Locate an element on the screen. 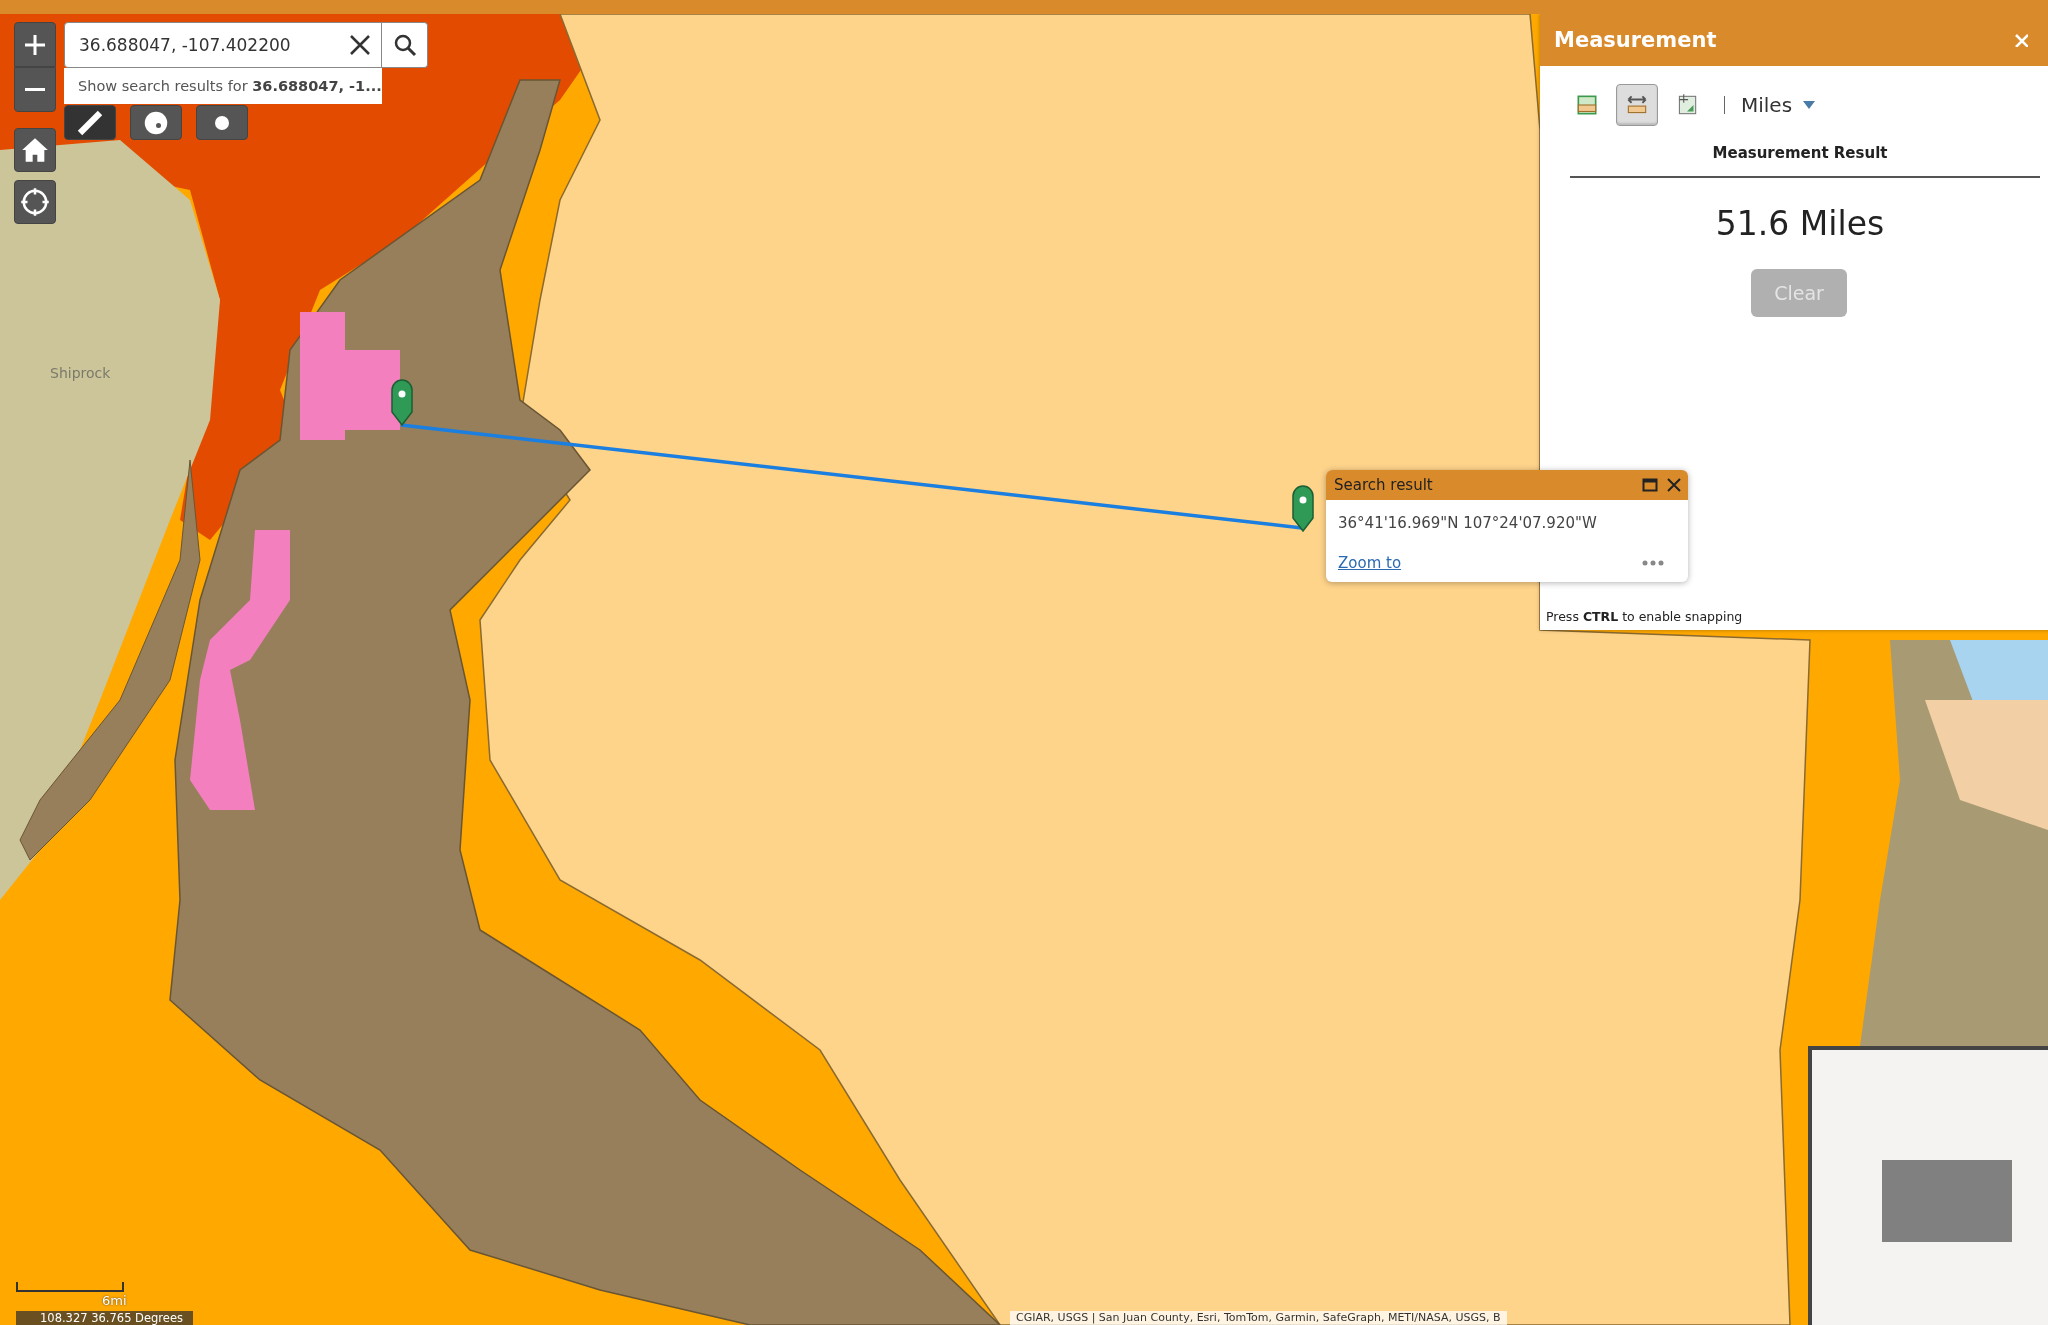 Image resolution: width=2048 pixels, height=1325 pixels. coordinate-readout: 108.327 36.765 Degrees is located at coordinates (104, 1318).